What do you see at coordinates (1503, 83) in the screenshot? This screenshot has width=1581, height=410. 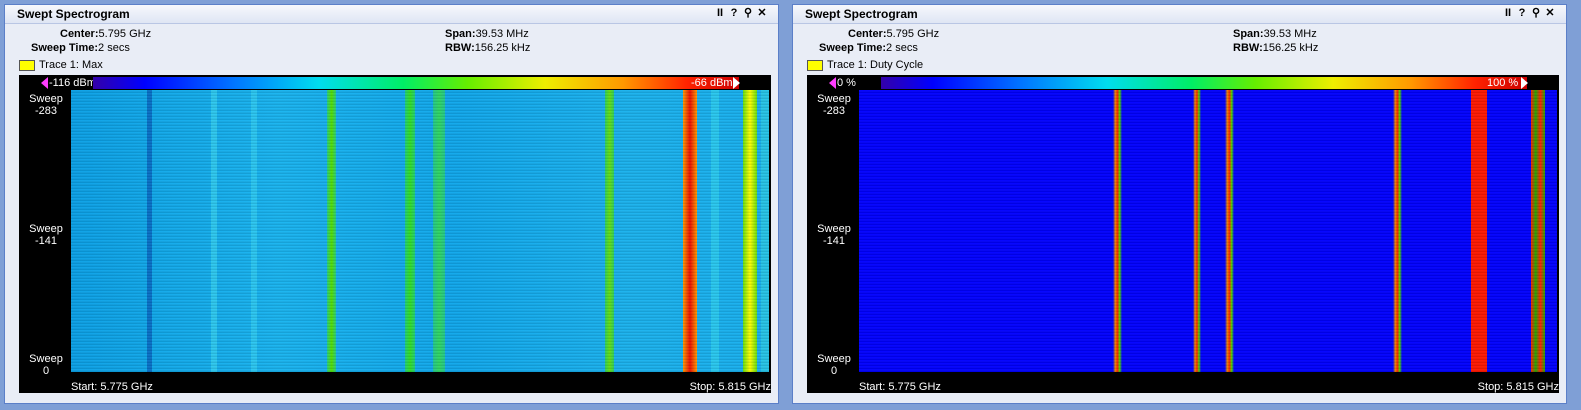 I see `scale-max-label: 100 %` at bounding box center [1503, 83].